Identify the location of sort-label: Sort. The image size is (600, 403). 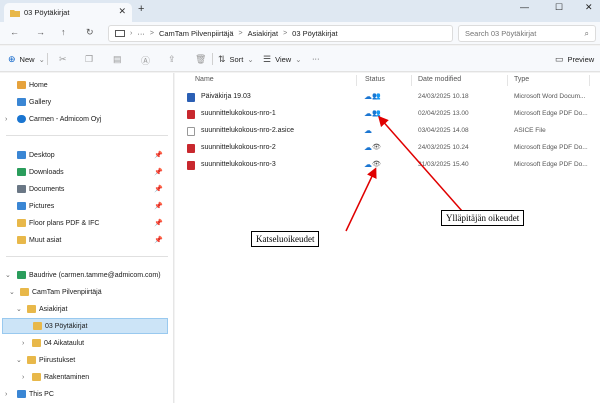
(236, 59).